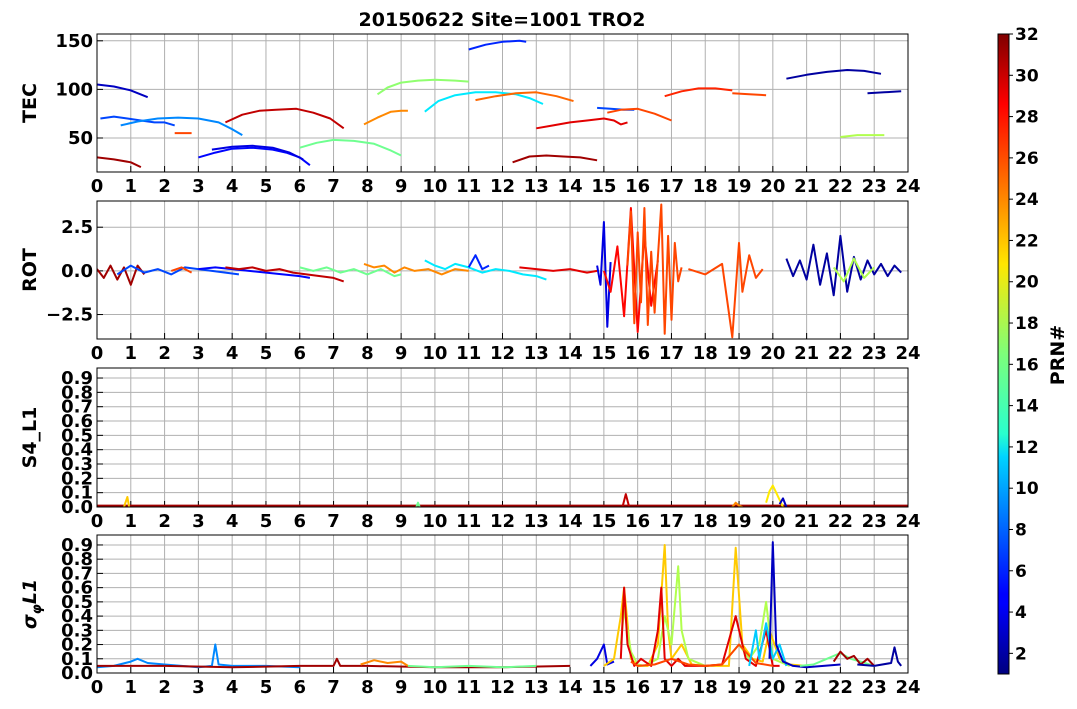 The image size is (1077, 709). What do you see at coordinates (1027, 489) in the screenshot?
I see `colorbar-tick-label: 10` at bounding box center [1027, 489].